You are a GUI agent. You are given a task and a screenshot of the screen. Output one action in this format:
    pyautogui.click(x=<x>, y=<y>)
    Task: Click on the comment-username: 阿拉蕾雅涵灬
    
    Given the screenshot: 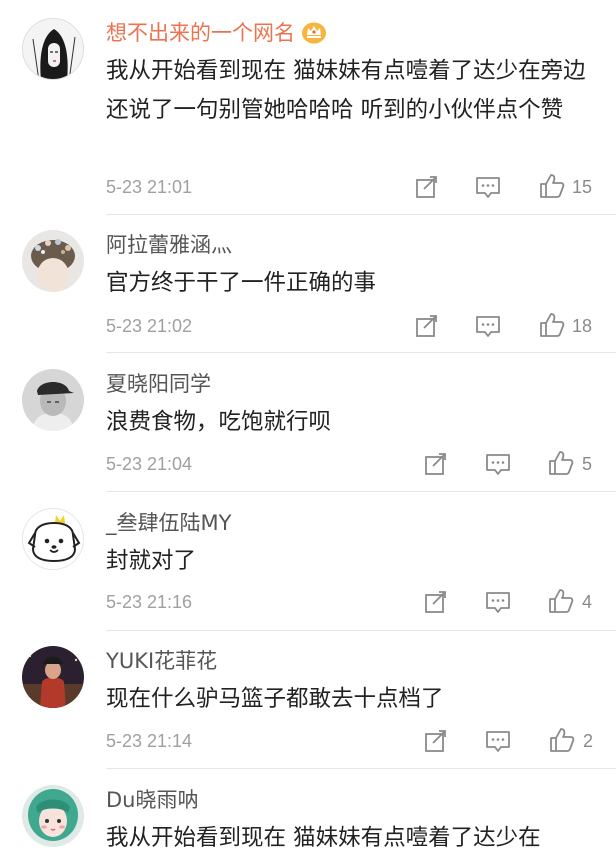 What is the action you would take?
    pyautogui.click(x=169, y=245)
    